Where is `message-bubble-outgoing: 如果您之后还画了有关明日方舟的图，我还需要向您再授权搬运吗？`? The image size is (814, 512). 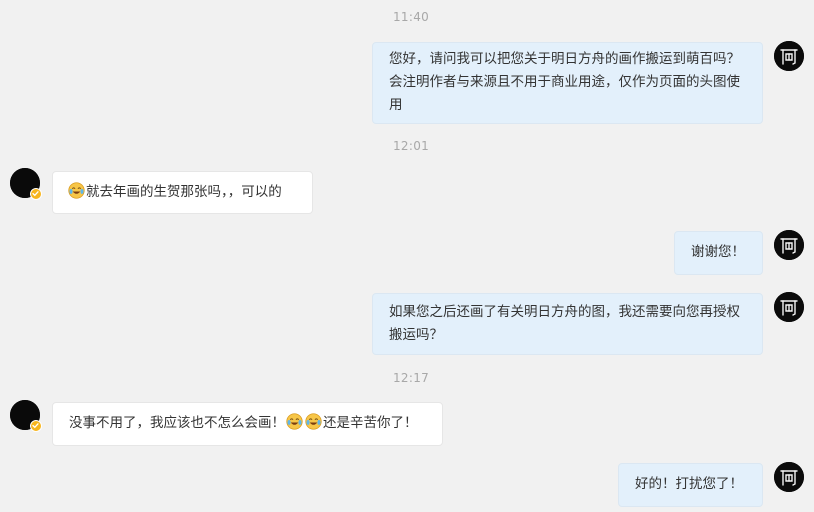
message-bubble-outgoing: 如果您之后还画了有关明日方舟的图，我还需要向您再授权搬运吗？ is located at coordinates (567, 324).